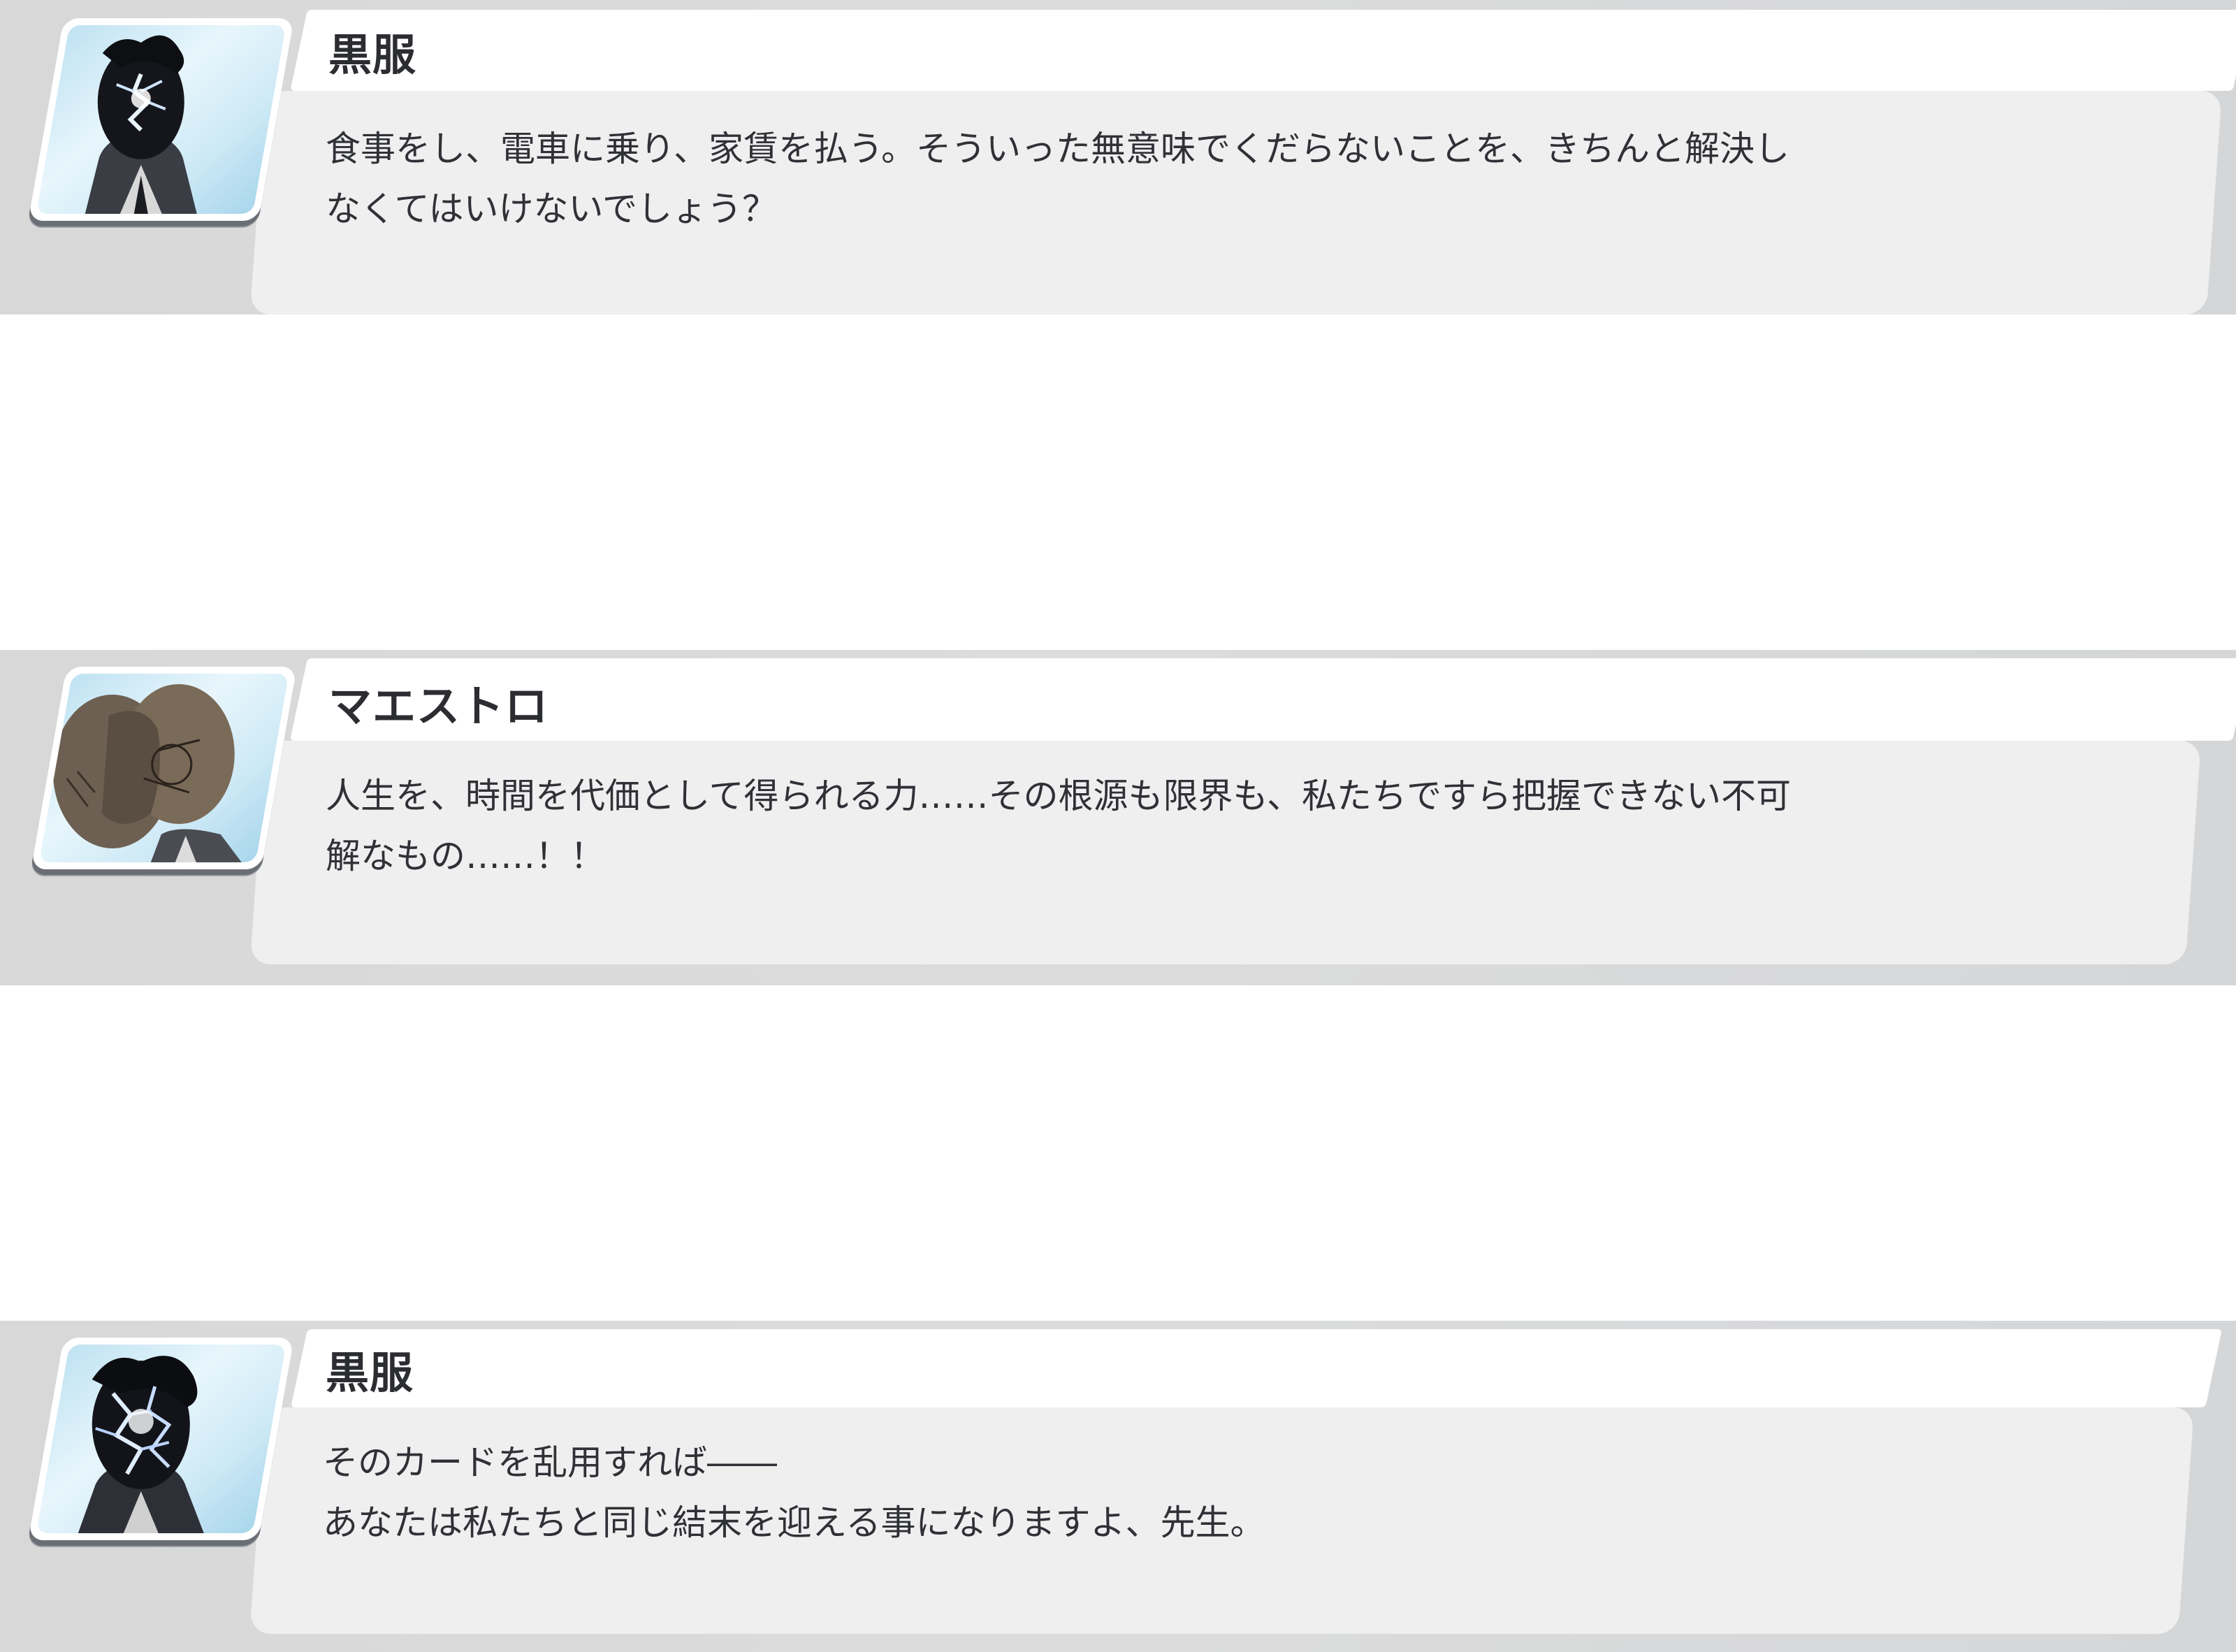 The image size is (2236, 1652). I want to click on maestro-figure, so click(147, 773).